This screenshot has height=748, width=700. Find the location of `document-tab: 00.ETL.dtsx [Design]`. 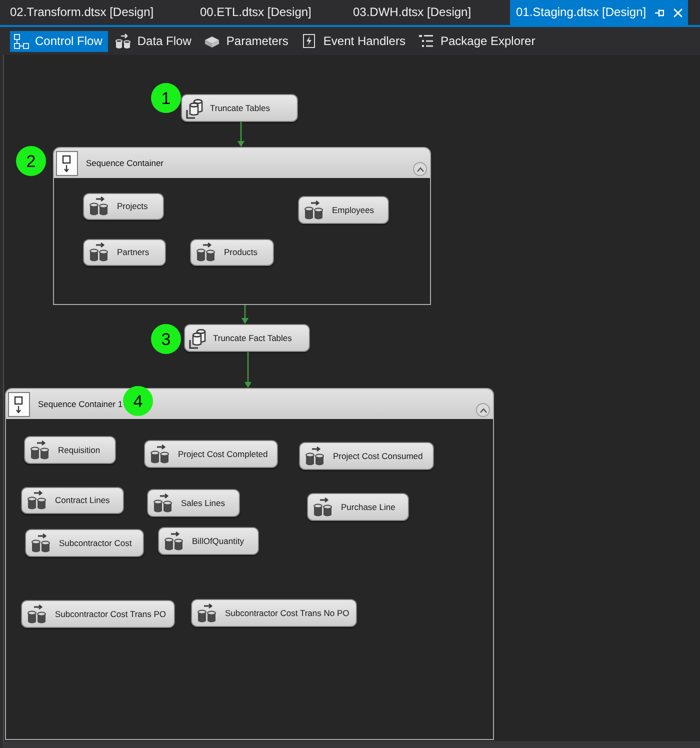

document-tab: 00.ETL.dtsx [Design] is located at coordinates (266, 12).